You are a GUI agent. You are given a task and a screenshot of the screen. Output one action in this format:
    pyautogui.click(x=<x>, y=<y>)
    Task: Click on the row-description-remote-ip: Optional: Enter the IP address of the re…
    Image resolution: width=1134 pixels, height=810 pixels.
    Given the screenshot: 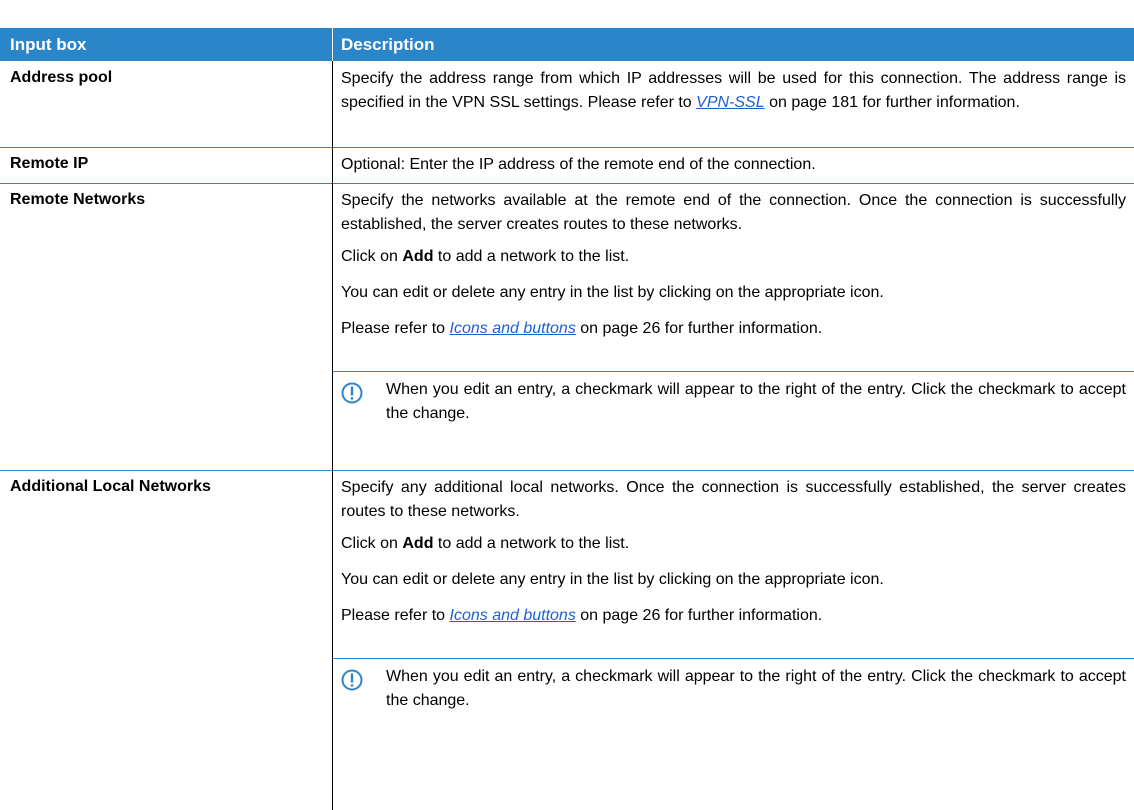 What is the action you would take?
    pyautogui.click(x=733, y=165)
    